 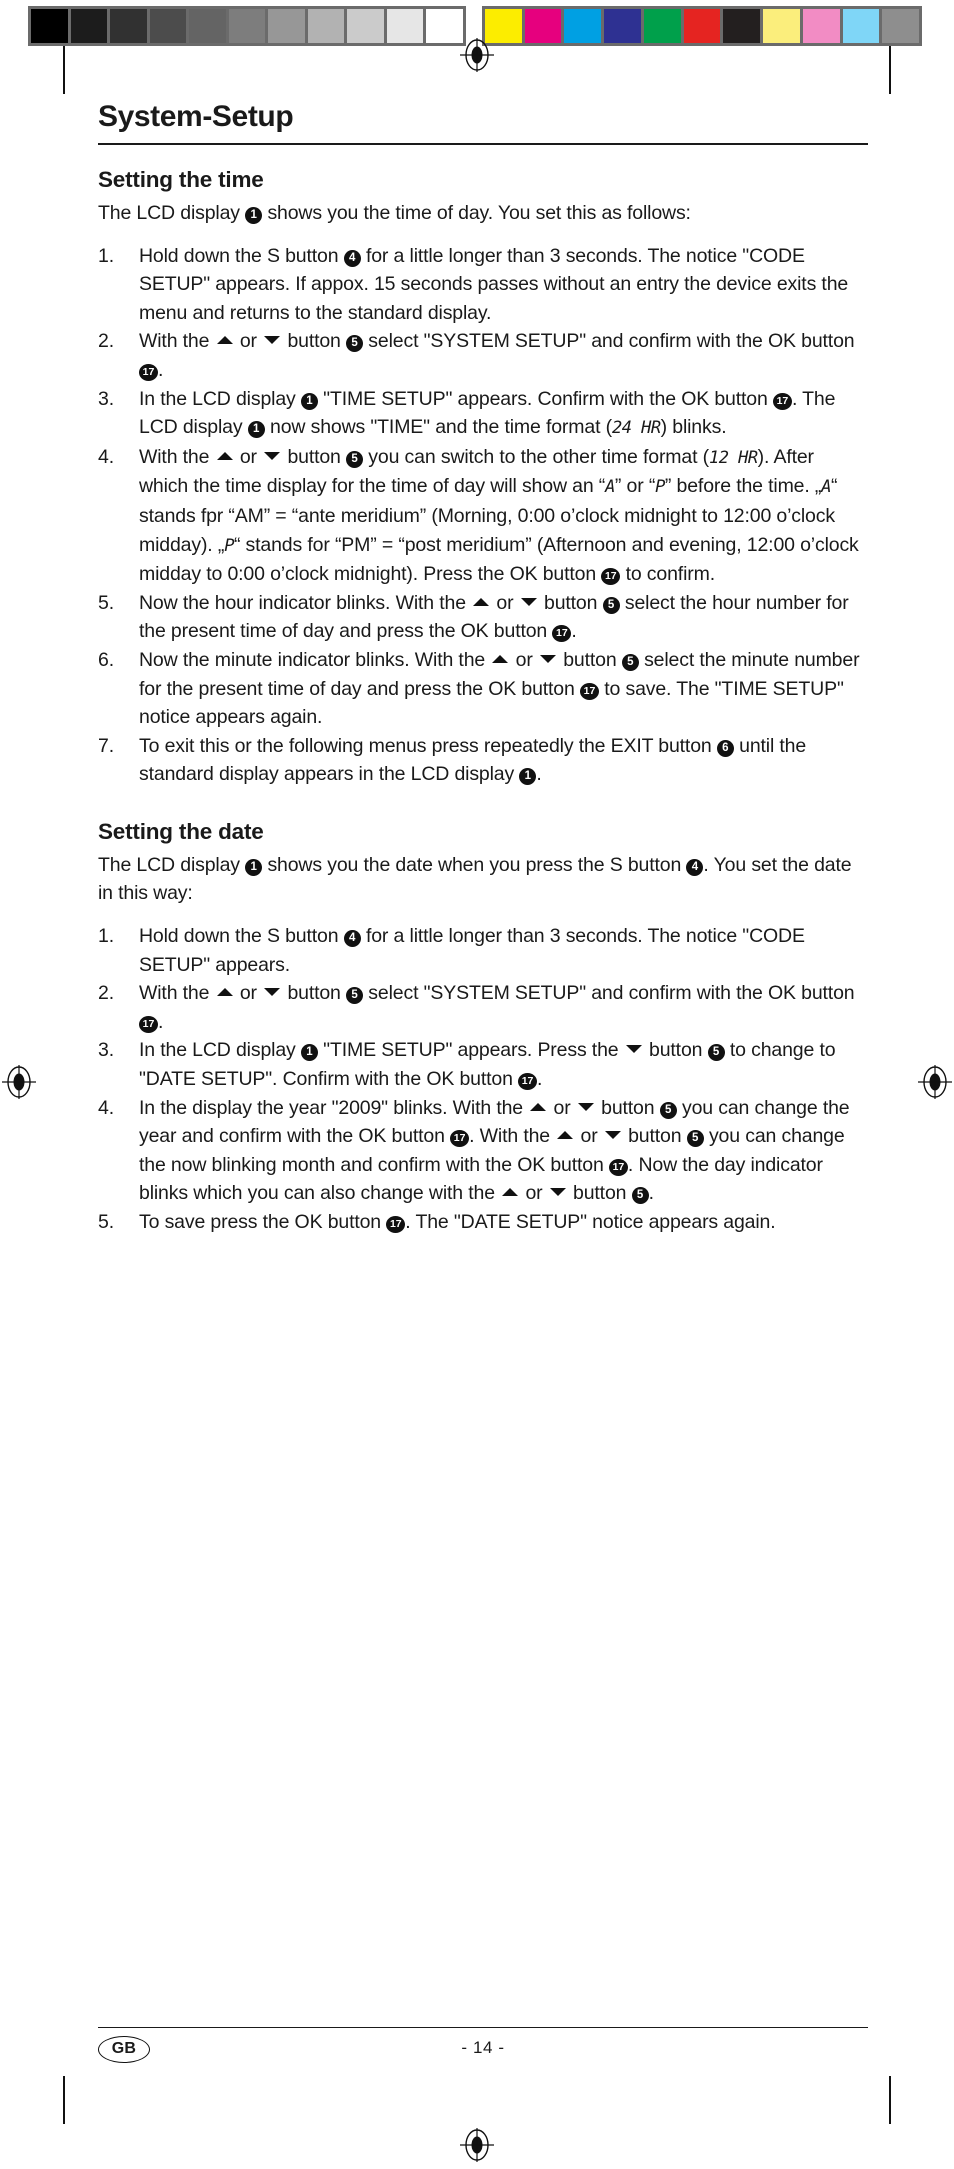 What do you see at coordinates (106, 1050) in the screenshot?
I see `step-number: 3.` at bounding box center [106, 1050].